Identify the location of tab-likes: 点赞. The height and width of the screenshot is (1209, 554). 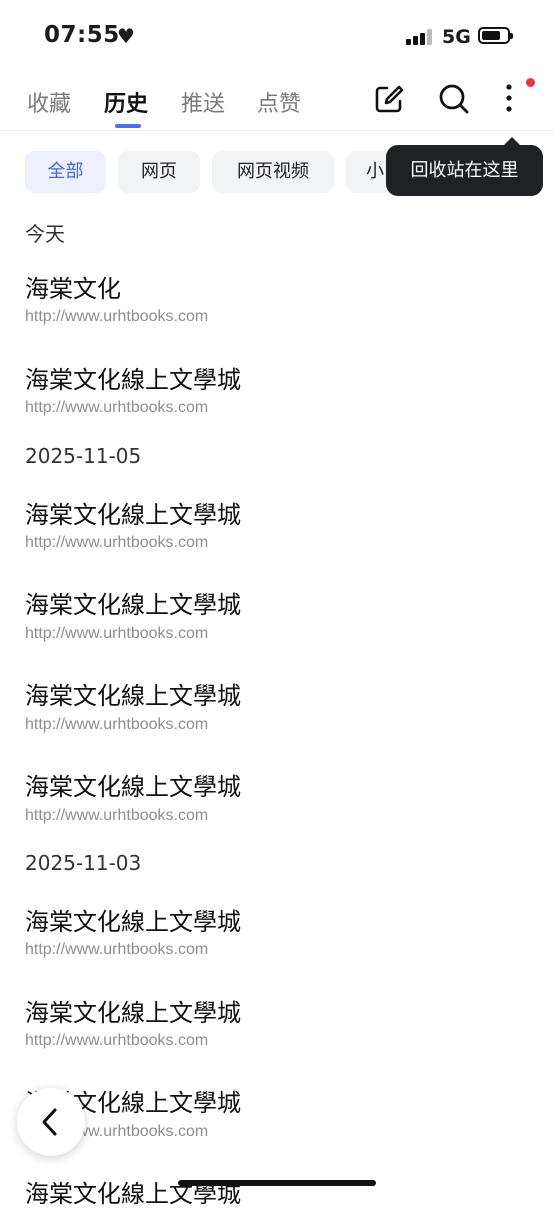
(279, 102).